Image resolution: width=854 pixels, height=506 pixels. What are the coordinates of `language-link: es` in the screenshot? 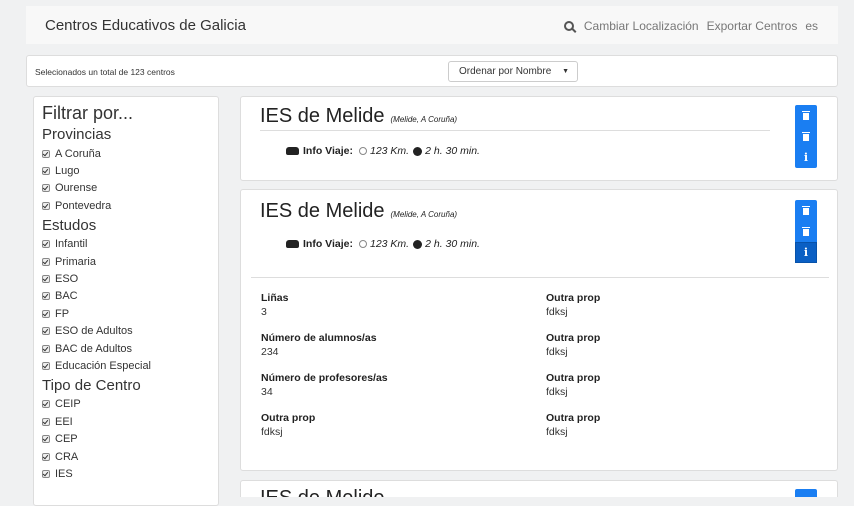 It's located at (811, 26).